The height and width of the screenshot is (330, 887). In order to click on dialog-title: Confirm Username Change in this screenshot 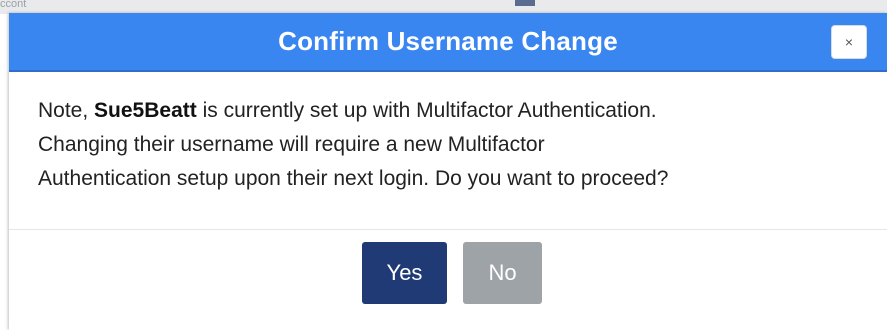, I will do `click(448, 41)`.